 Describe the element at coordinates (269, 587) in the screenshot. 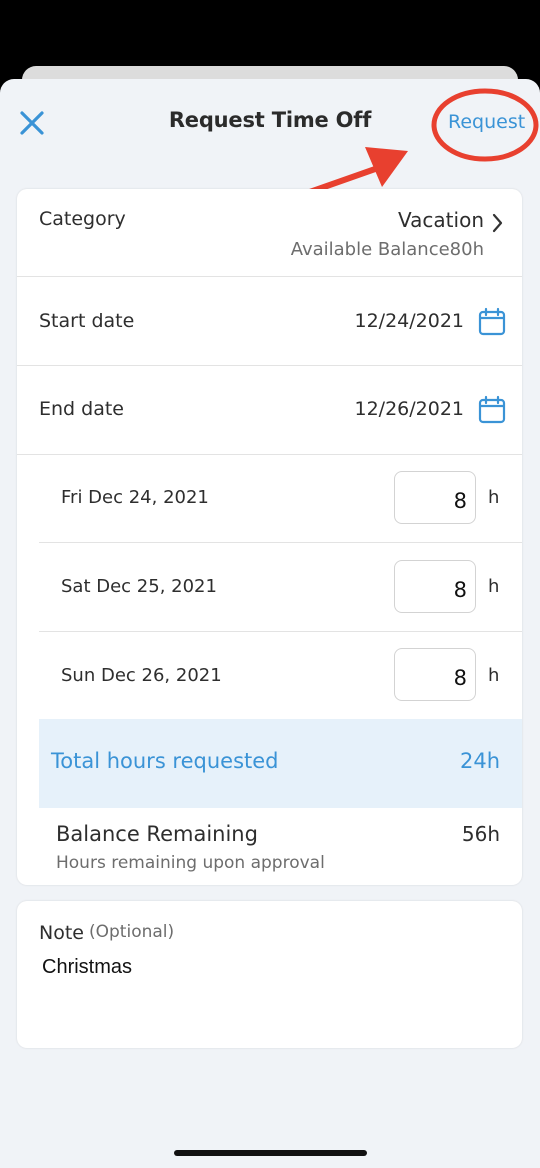

I see `day-row: Sat Dec 25, 2021 8 h` at that location.